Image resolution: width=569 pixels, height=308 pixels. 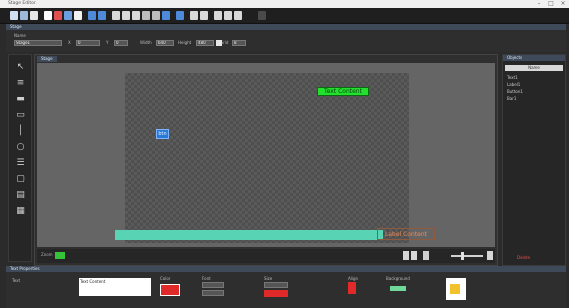 I want to click on zoom-label: Zoom, so click(x=47, y=254).